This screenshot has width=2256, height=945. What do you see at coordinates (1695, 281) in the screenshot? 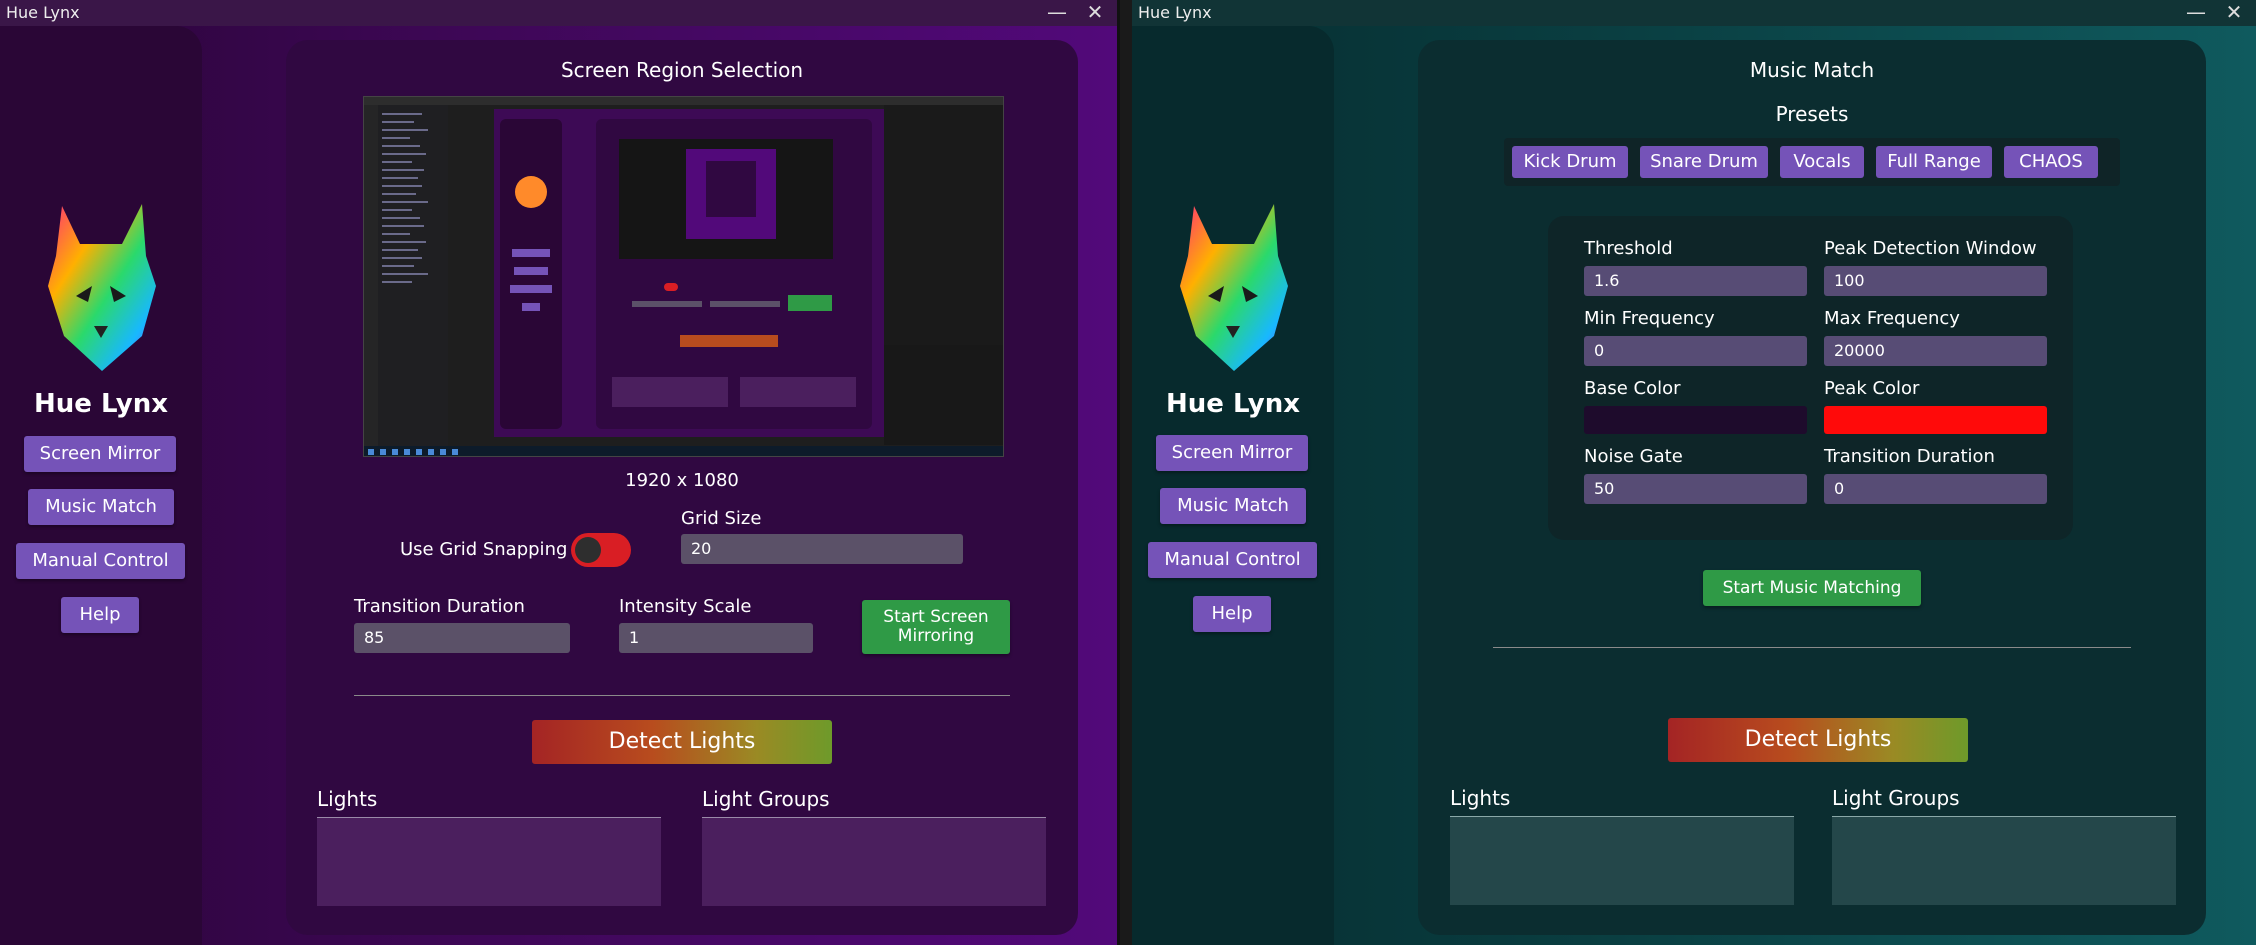
I see `threshold-input: 1.6` at bounding box center [1695, 281].